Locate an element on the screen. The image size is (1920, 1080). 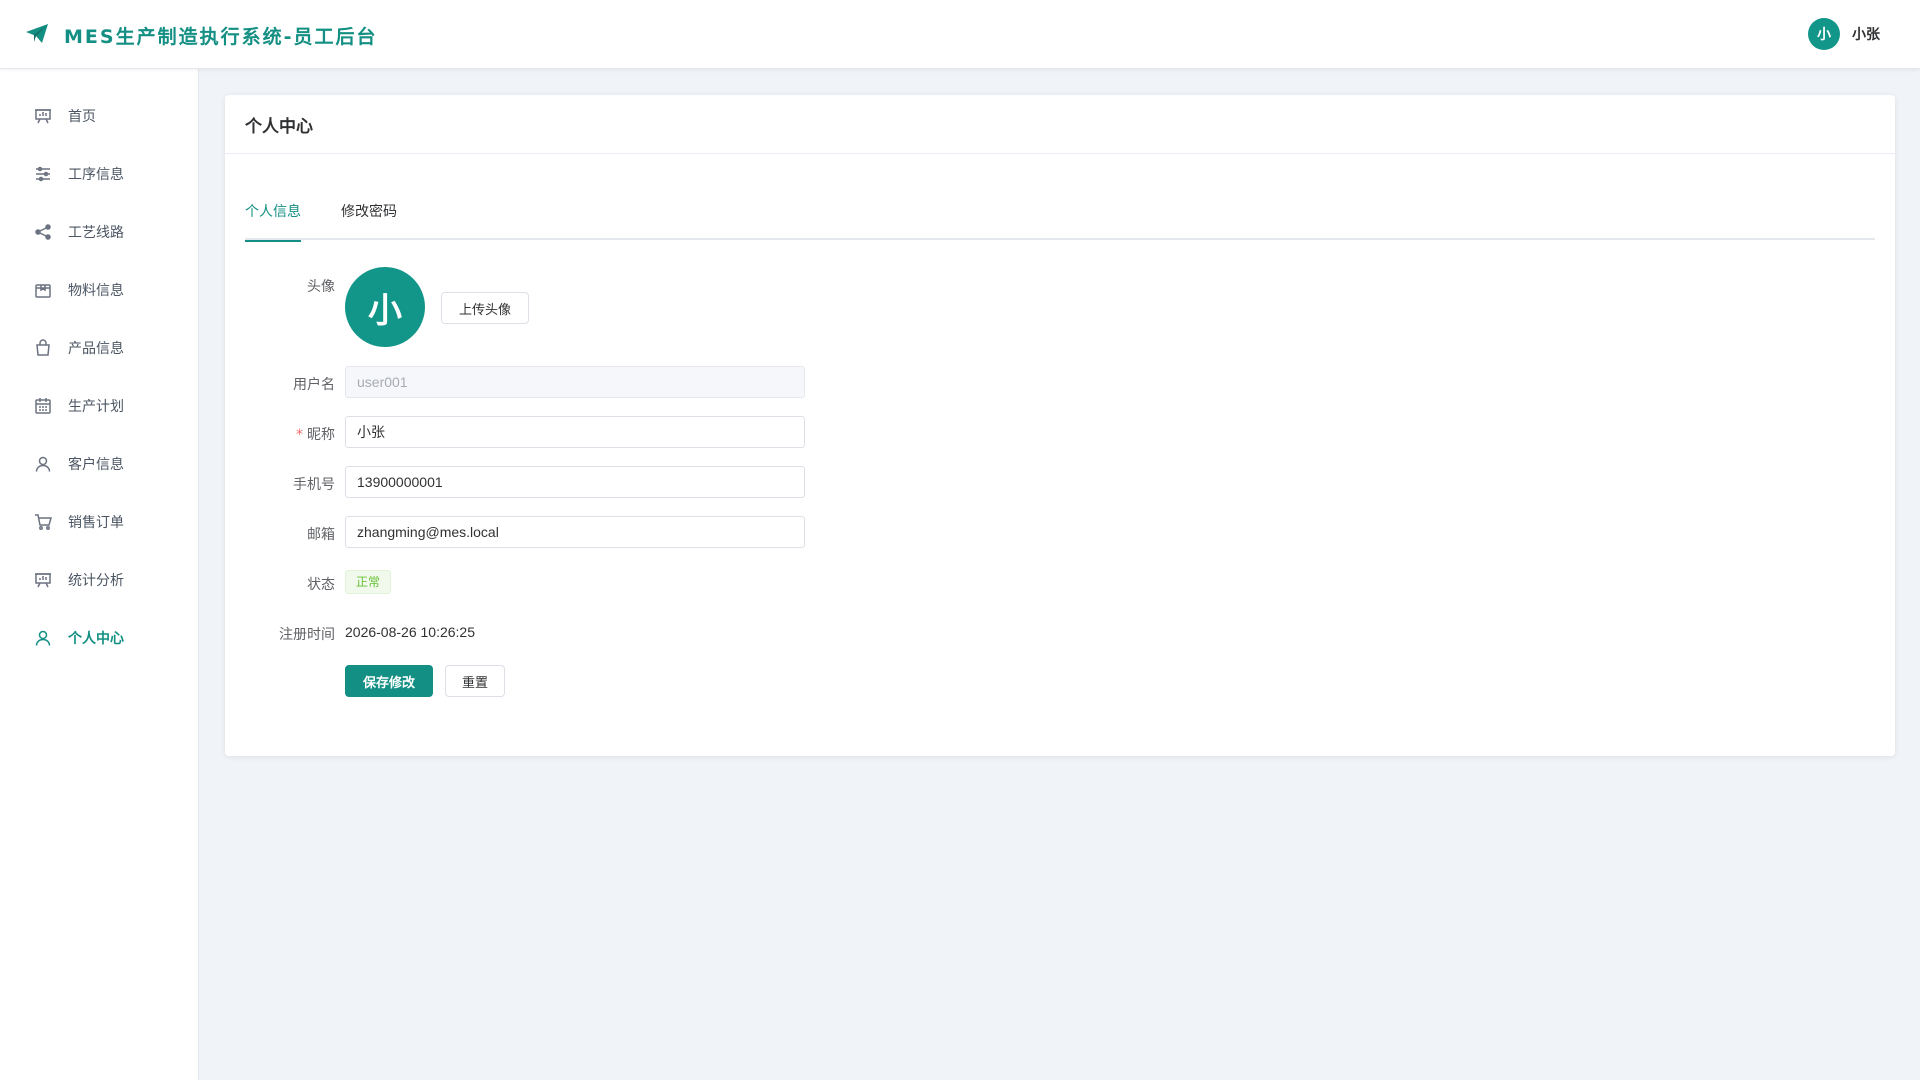
sidebar-item-statistics: 统计分析 is located at coordinates (99, 580).